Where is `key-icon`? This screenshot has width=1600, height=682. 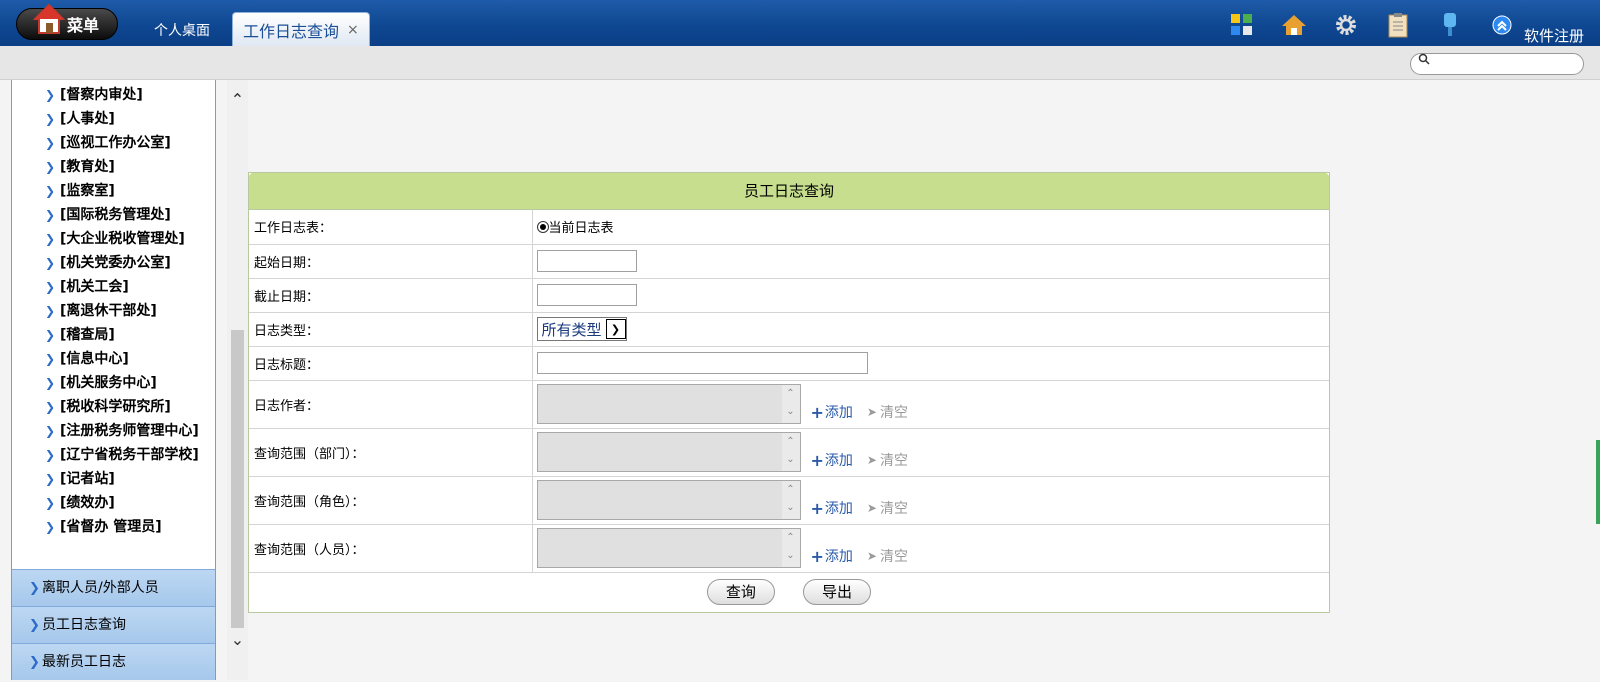
key-icon is located at coordinates (1450, 25).